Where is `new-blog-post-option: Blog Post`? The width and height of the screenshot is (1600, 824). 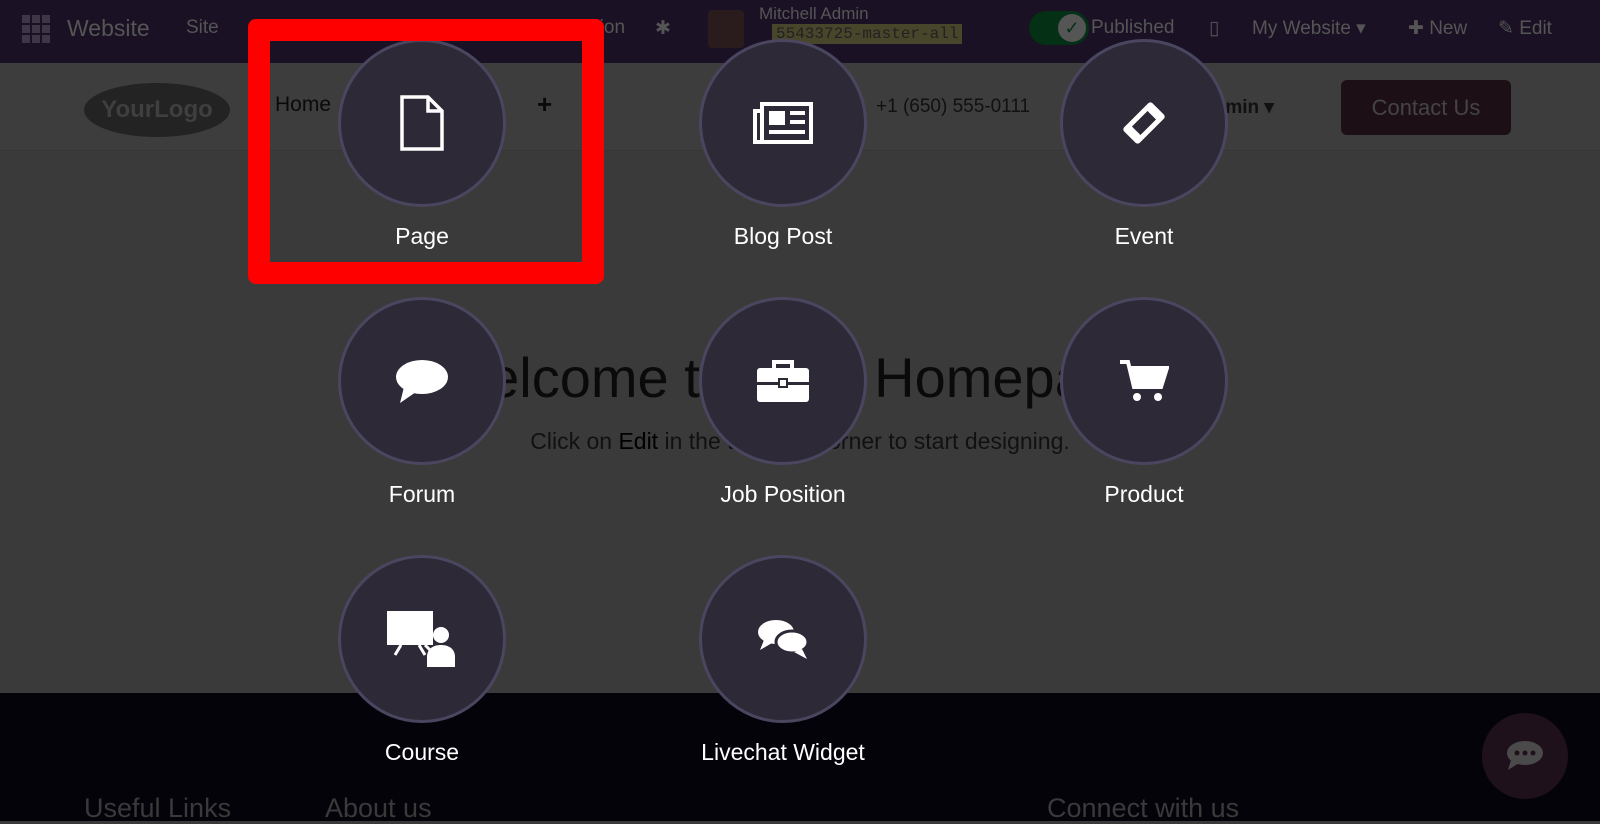 new-blog-post-option: Blog Post is located at coordinates (783, 144).